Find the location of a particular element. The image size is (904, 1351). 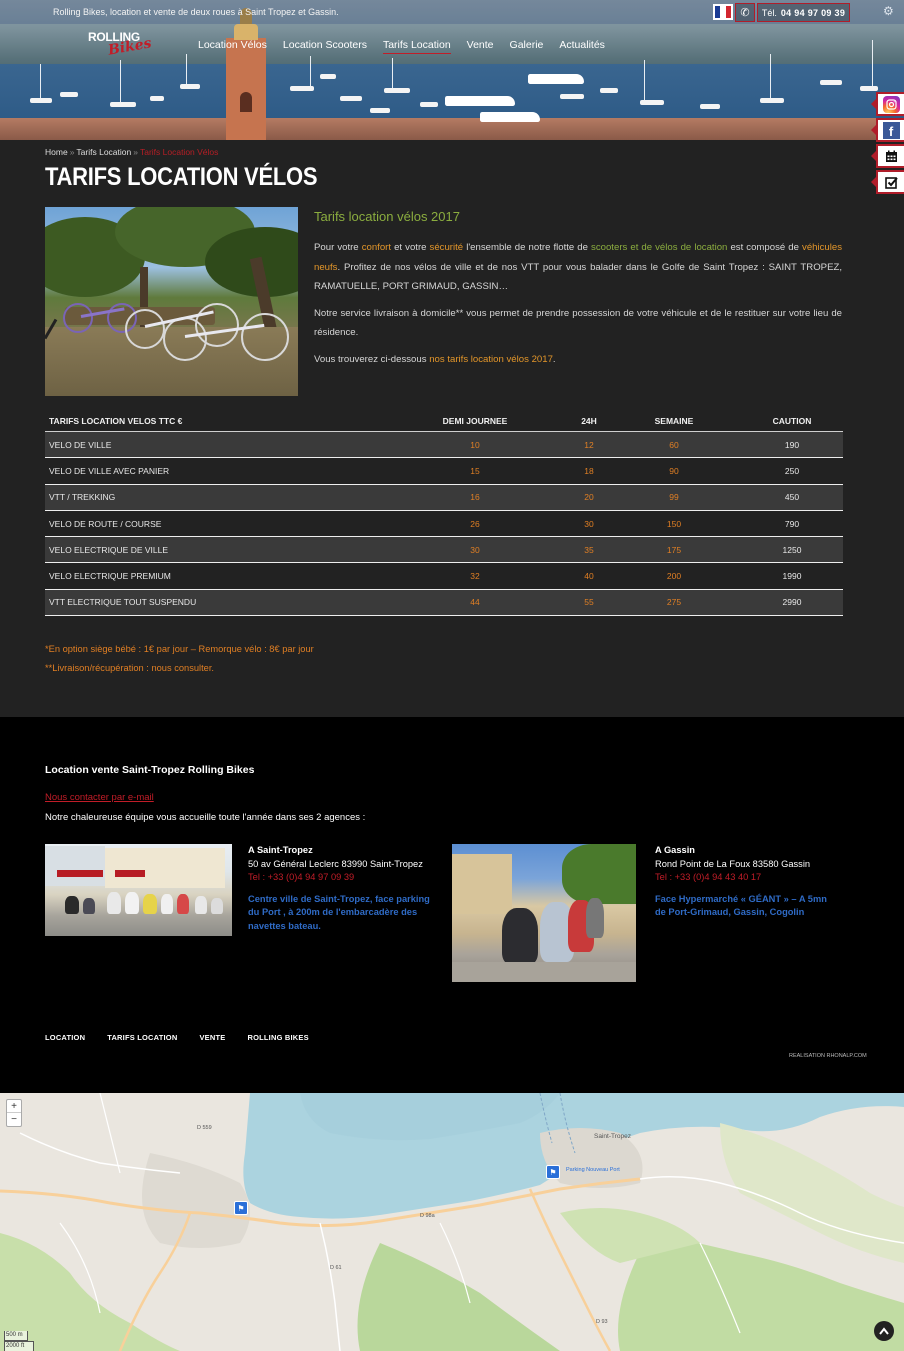

map-label-road-d559: D 559 is located at coordinates (204, 1128).